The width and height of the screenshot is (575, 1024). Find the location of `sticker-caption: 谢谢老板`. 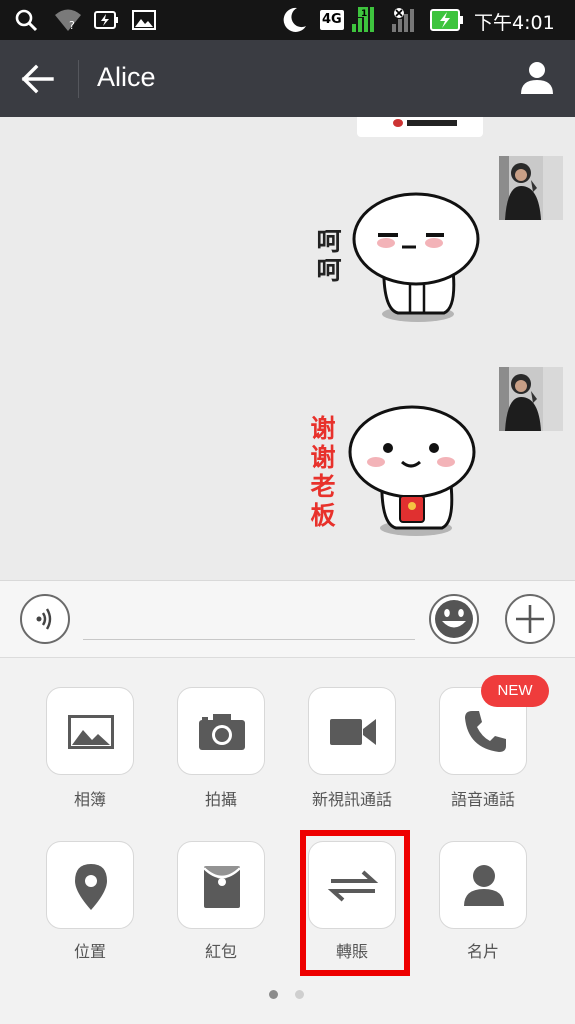

sticker-caption: 谢谢老板 is located at coordinates (323, 472).